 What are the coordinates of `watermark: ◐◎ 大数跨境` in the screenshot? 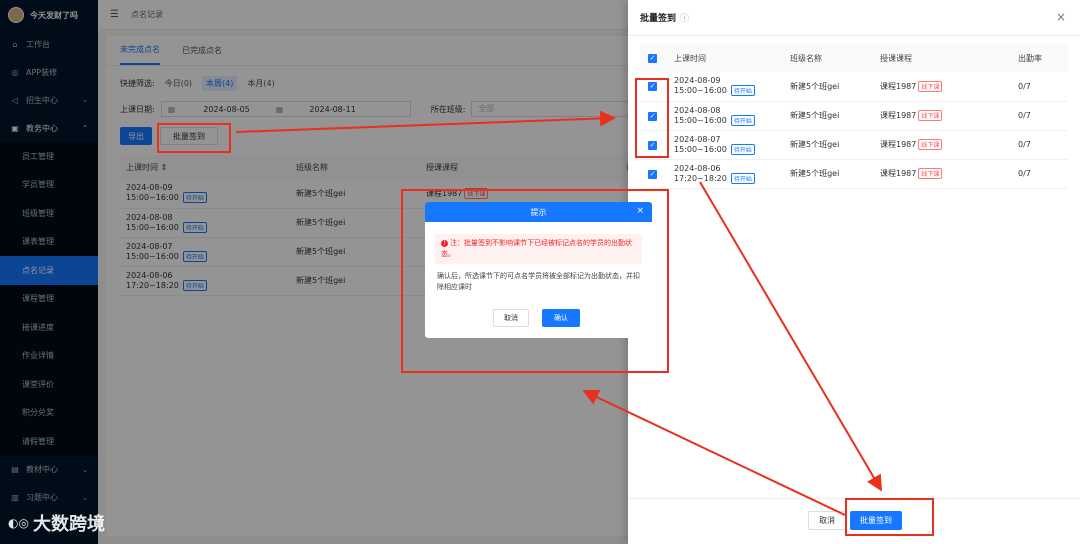 It's located at (56, 523).